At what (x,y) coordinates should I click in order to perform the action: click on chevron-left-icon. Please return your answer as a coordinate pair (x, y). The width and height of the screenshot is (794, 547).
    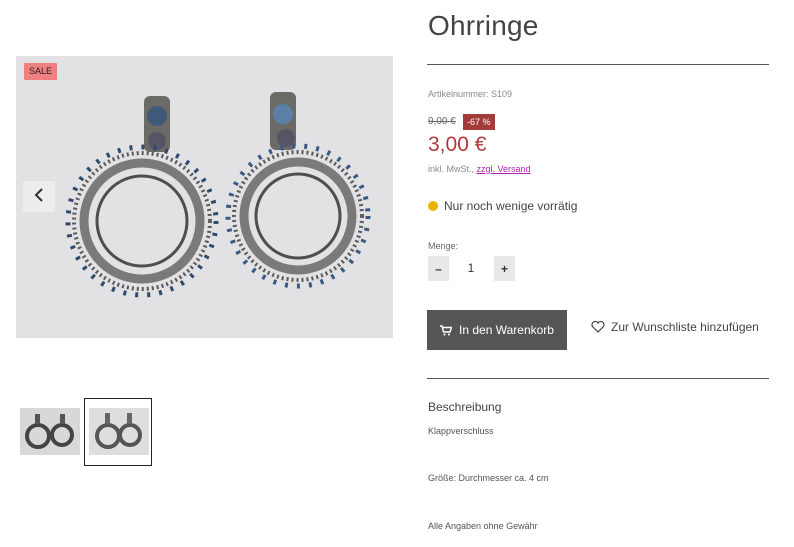
    Looking at the image, I should click on (39, 196).